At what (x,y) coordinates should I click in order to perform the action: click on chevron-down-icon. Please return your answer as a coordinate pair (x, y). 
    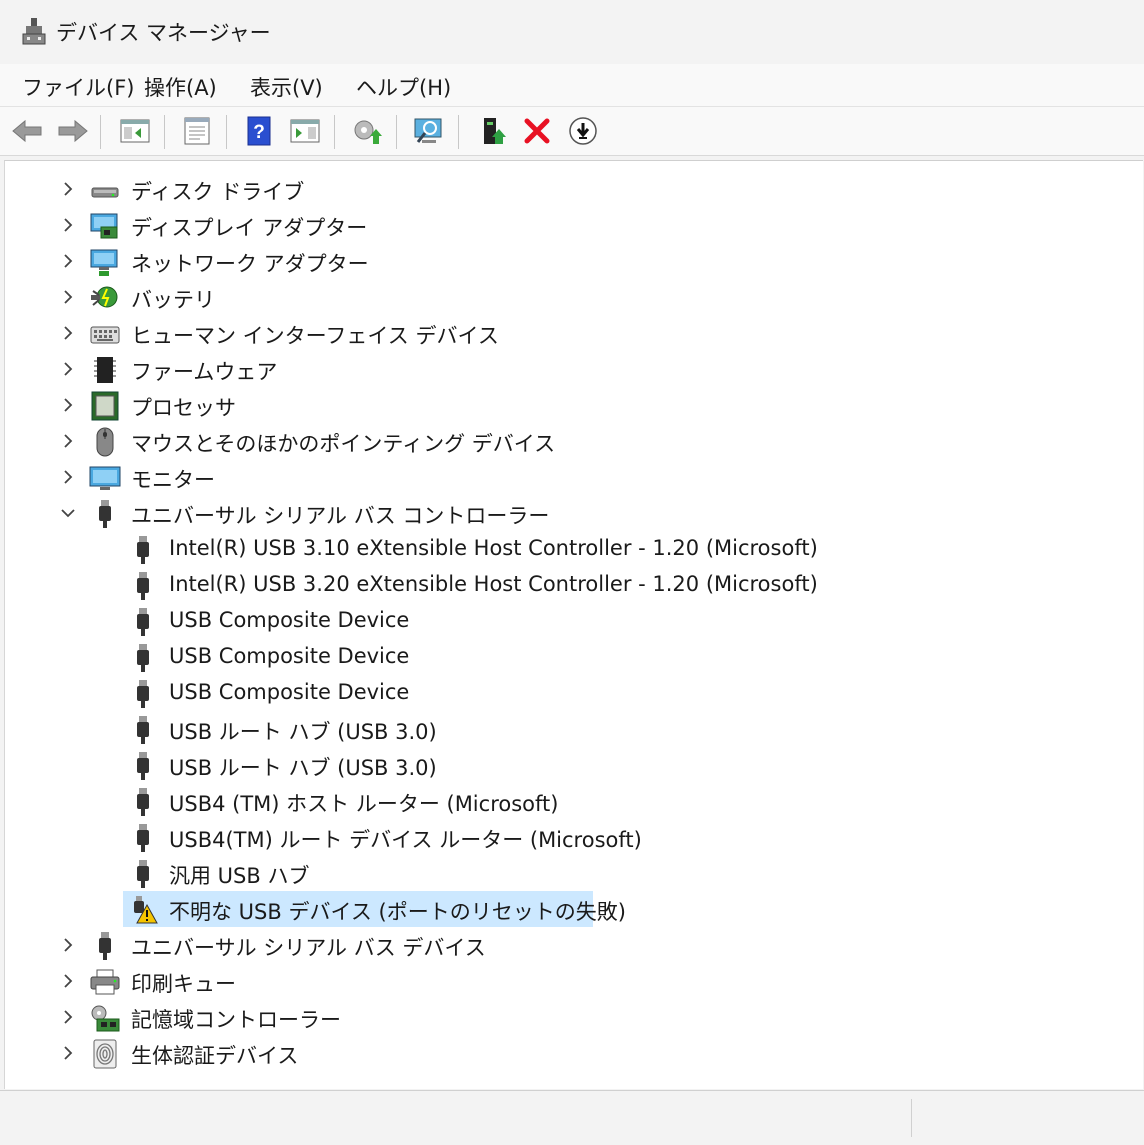
    Looking at the image, I should click on (68, 513).